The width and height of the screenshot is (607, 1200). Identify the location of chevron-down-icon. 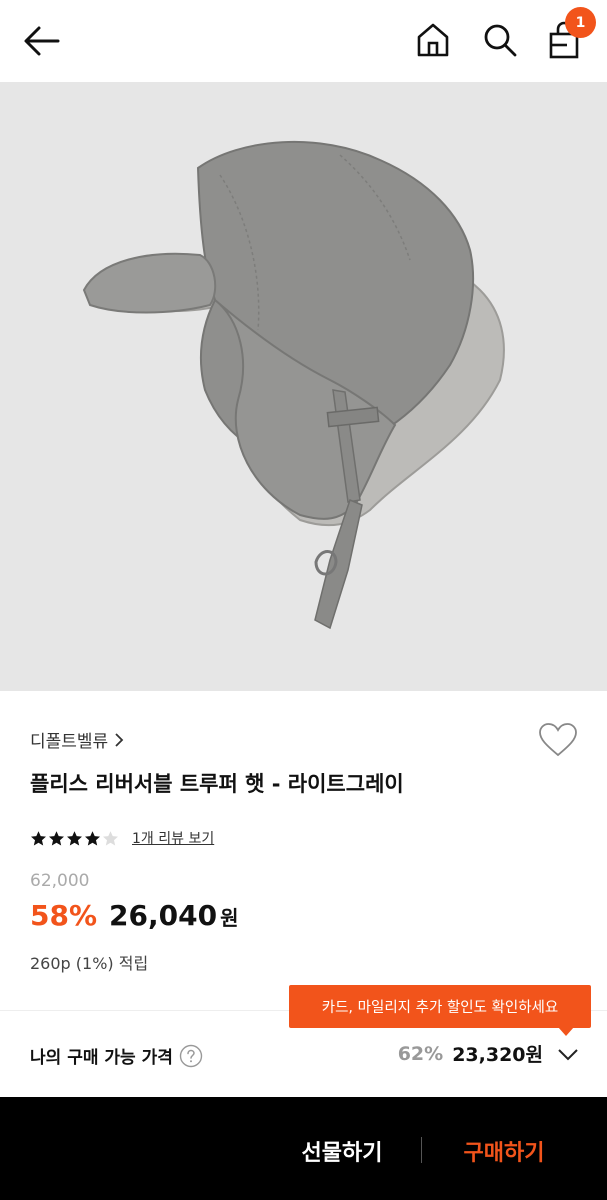
(568, 1054).